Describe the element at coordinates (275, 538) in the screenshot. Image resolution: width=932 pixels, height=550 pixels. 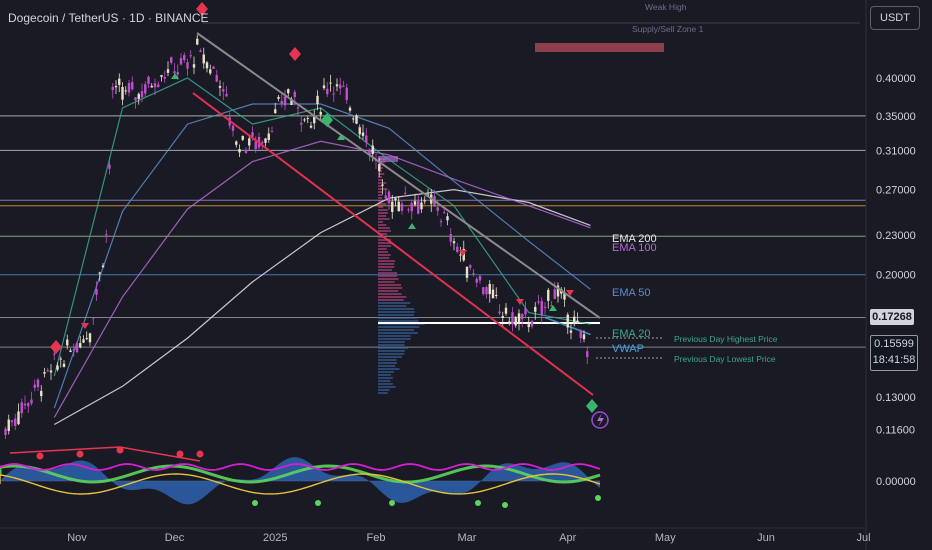
I see `time-tick-label: 2025` at that location.